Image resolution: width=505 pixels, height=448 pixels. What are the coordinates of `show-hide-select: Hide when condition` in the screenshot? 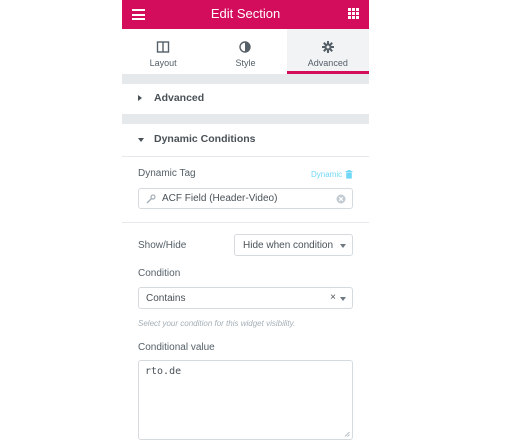 It's located at (293, 245).